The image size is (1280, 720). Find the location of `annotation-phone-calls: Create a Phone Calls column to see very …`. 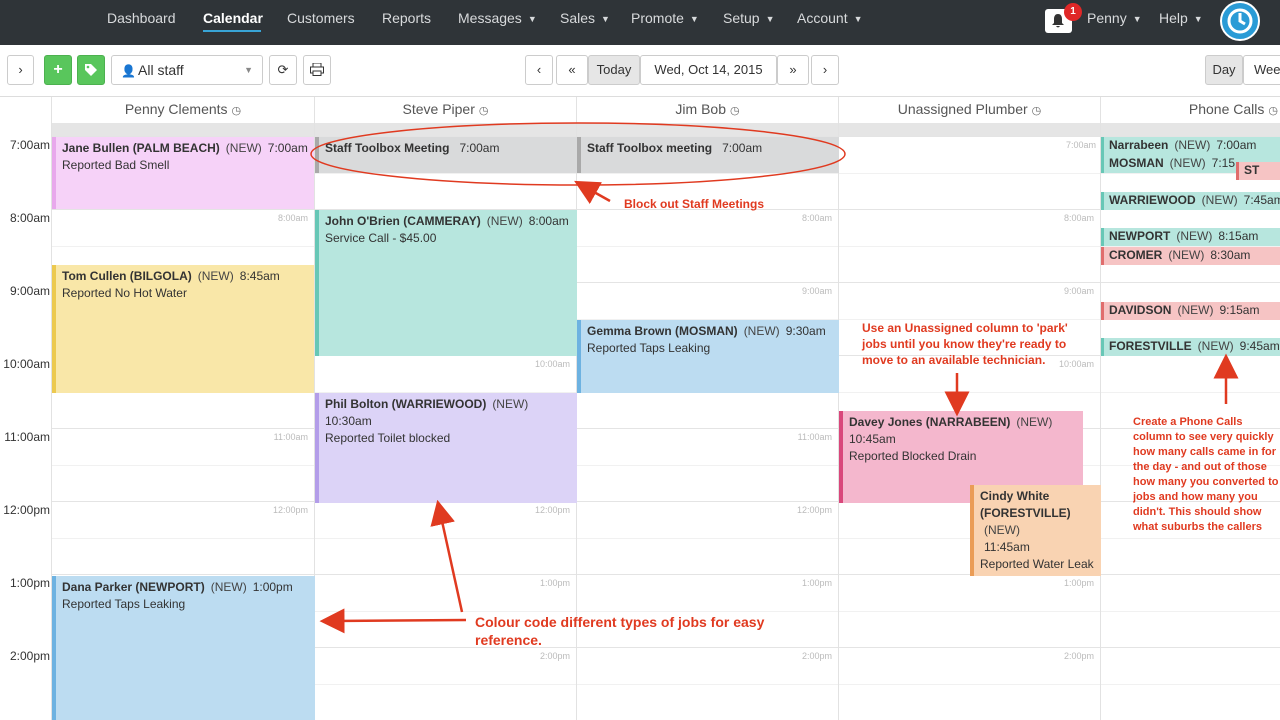

annotation-phone-calls: Create a Phone Calls column to see very … is located at coordinates (1206, 474).